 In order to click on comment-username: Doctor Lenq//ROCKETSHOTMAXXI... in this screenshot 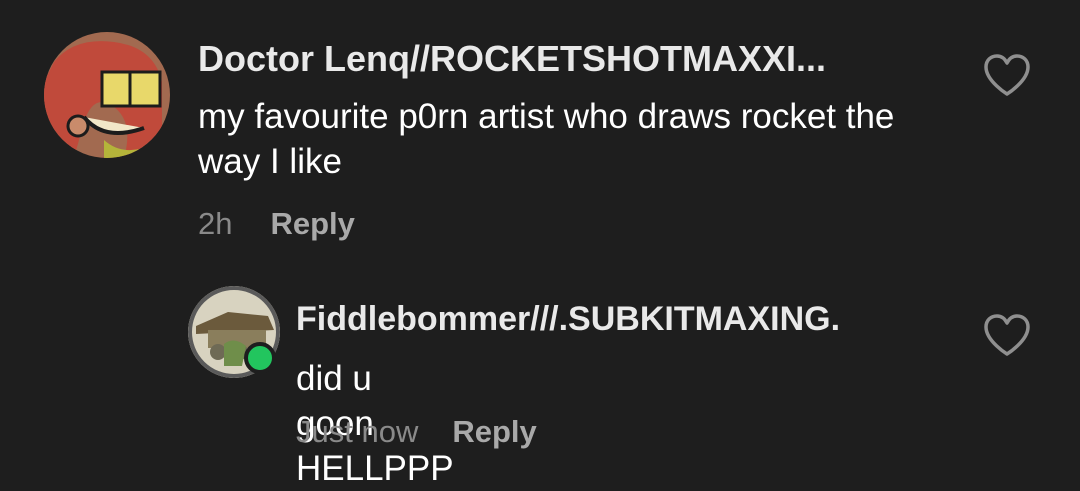, I will do `click(512, 59)`.